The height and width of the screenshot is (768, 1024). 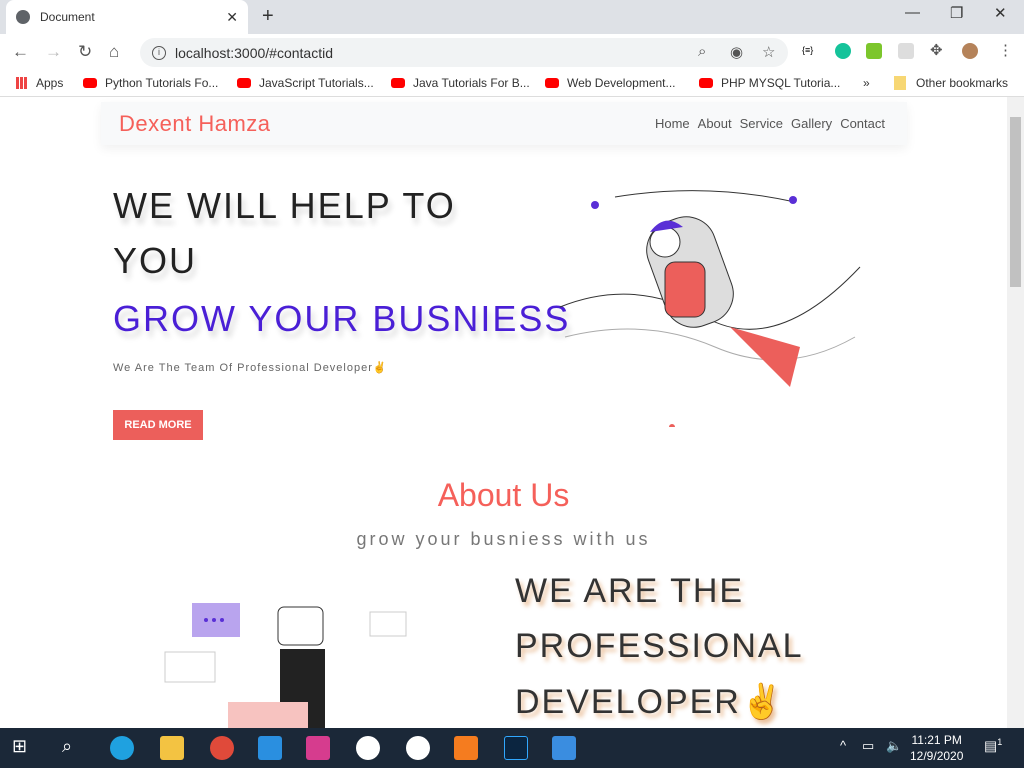 What do you see at coordinates (270, 748) in the screenshot?
I see `vscode-icon` at bounding box center [270, 748].